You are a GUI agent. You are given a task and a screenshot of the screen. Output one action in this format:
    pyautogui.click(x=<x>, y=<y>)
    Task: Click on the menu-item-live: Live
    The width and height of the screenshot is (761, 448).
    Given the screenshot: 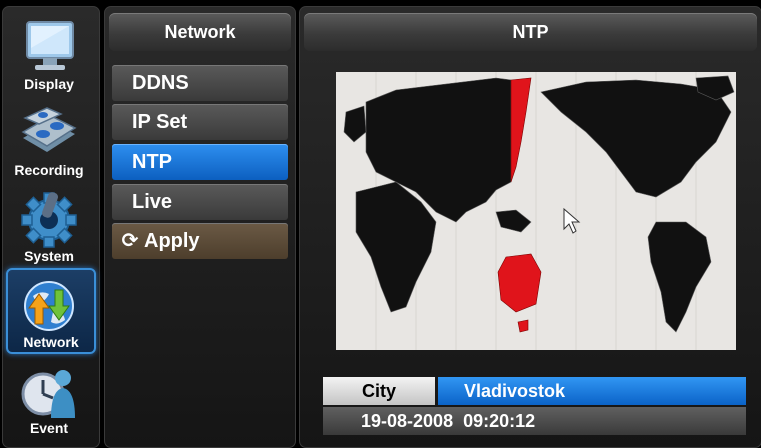 What is the action you would take?
    pyautogui.click(x=200, y=202)
    